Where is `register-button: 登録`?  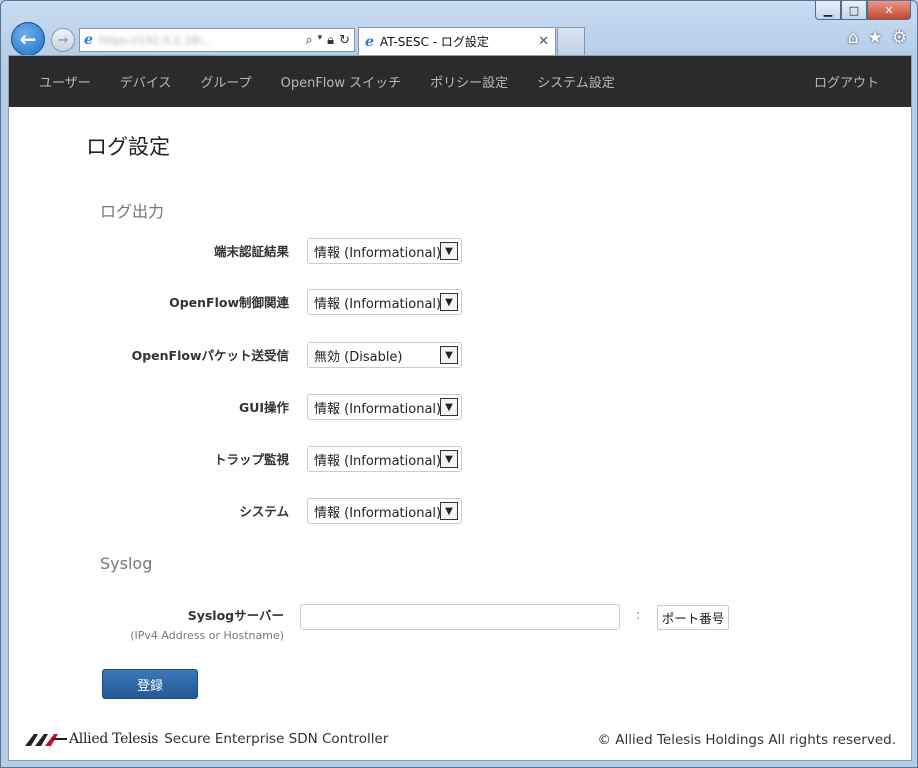 register-button: 登録 is located at coordinates (150, 684).